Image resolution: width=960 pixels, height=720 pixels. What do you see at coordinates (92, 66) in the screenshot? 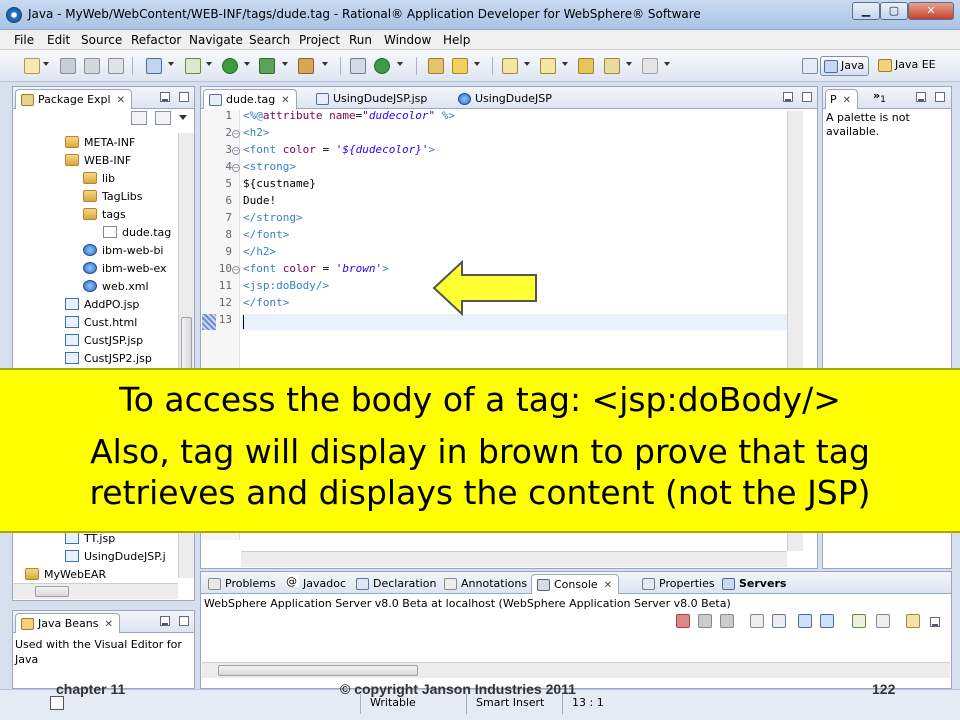
I see `save-all-icon` at bounding box center [92, 66].